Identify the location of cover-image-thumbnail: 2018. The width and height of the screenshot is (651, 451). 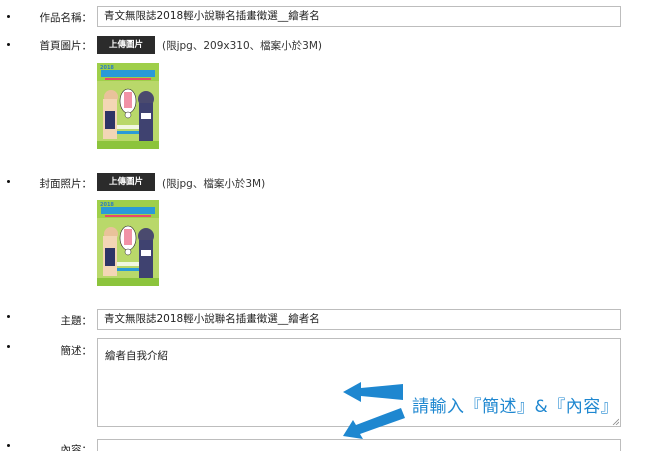
(128, 243).